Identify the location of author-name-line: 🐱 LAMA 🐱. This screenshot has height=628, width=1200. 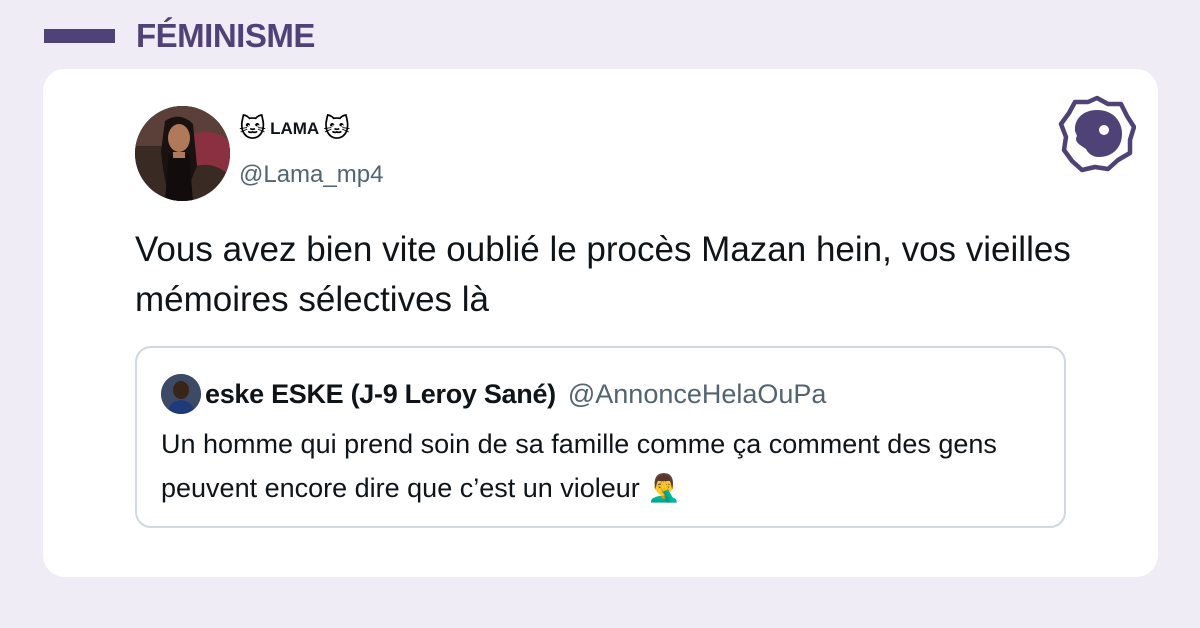
(294, 129).